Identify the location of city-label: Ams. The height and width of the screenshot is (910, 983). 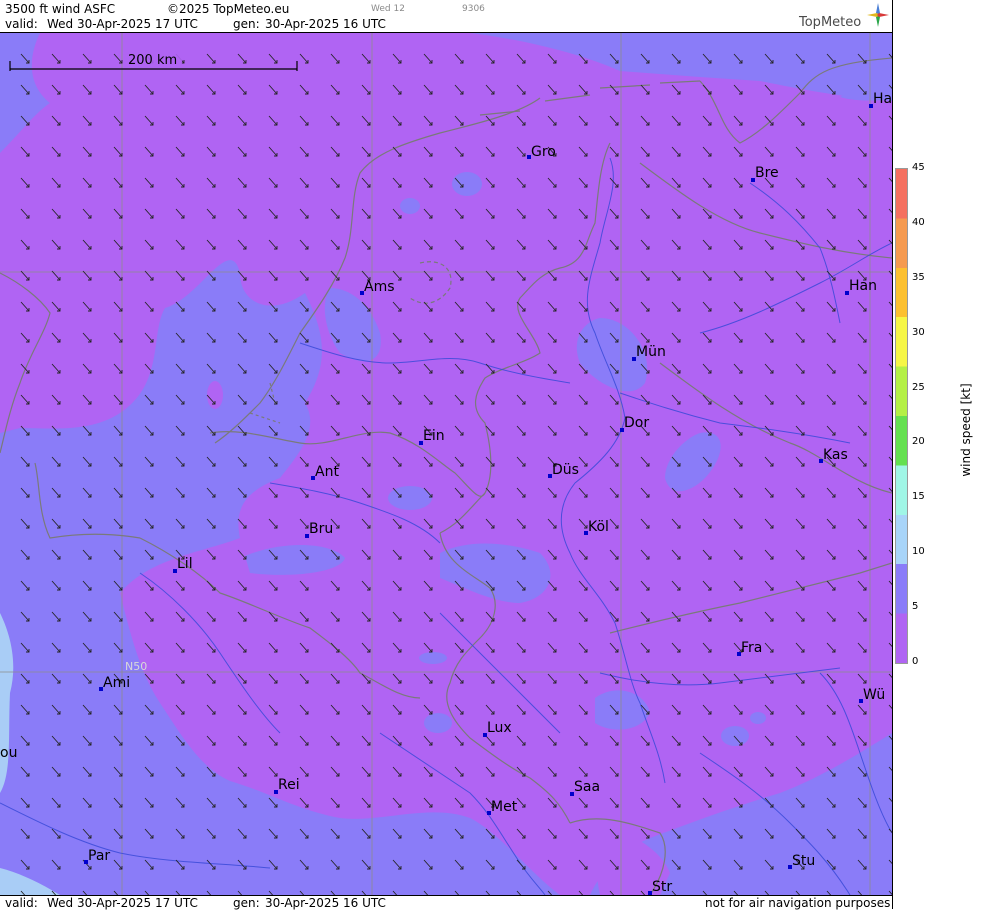
(379, 287).